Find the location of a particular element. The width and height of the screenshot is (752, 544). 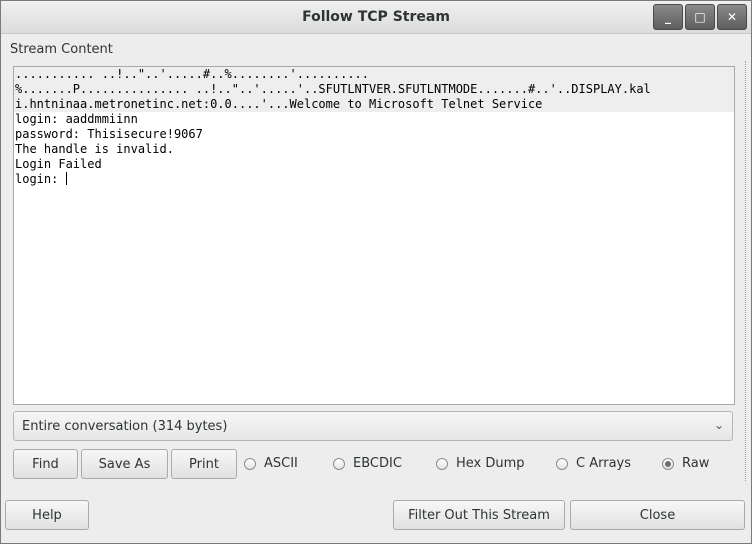

help-button: Help is located at coordinates (47, 515).